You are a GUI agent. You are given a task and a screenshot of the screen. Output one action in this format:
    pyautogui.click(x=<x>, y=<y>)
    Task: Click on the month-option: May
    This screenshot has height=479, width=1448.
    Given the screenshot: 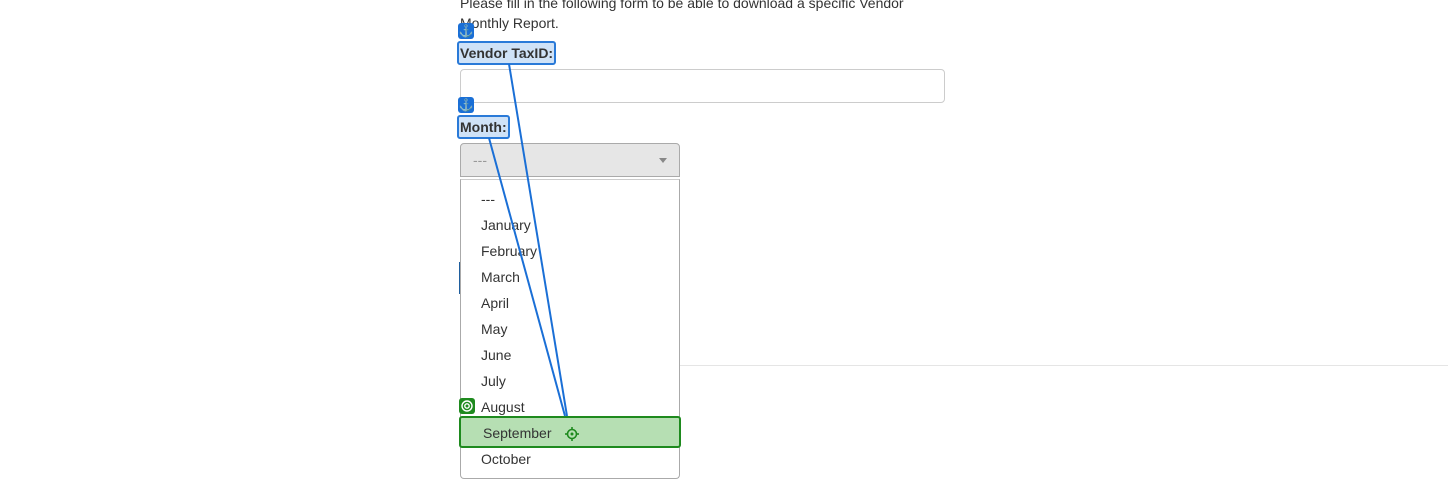 What is the action you would take?
    pyautogui.click(x=570, y=329)
    